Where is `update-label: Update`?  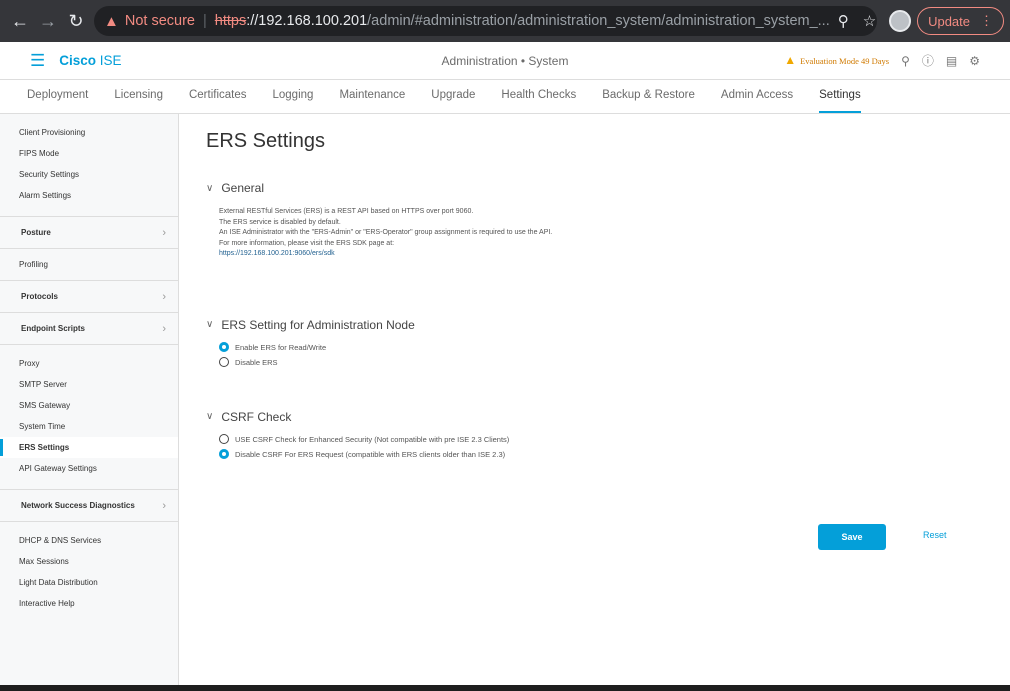 update-label: Update is located at coordinates (949, 21).